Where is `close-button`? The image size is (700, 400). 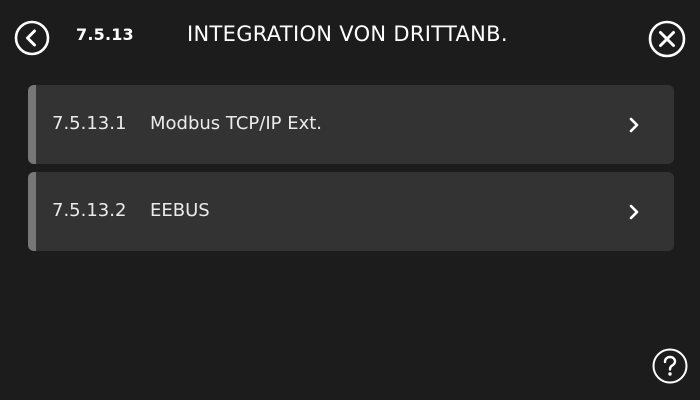
close-button is located at coordinates (667, 39).